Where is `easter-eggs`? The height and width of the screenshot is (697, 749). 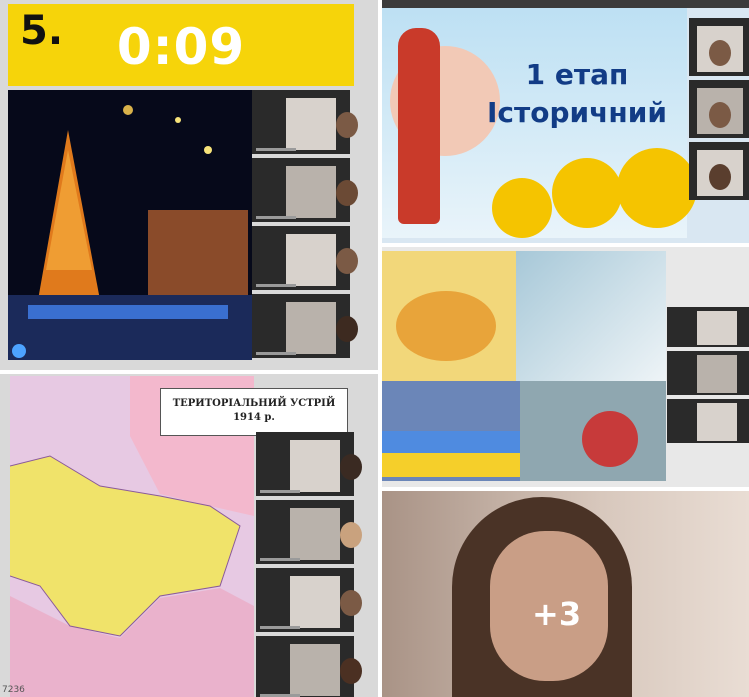 easter-eggs is located at coordinates (610, 439).